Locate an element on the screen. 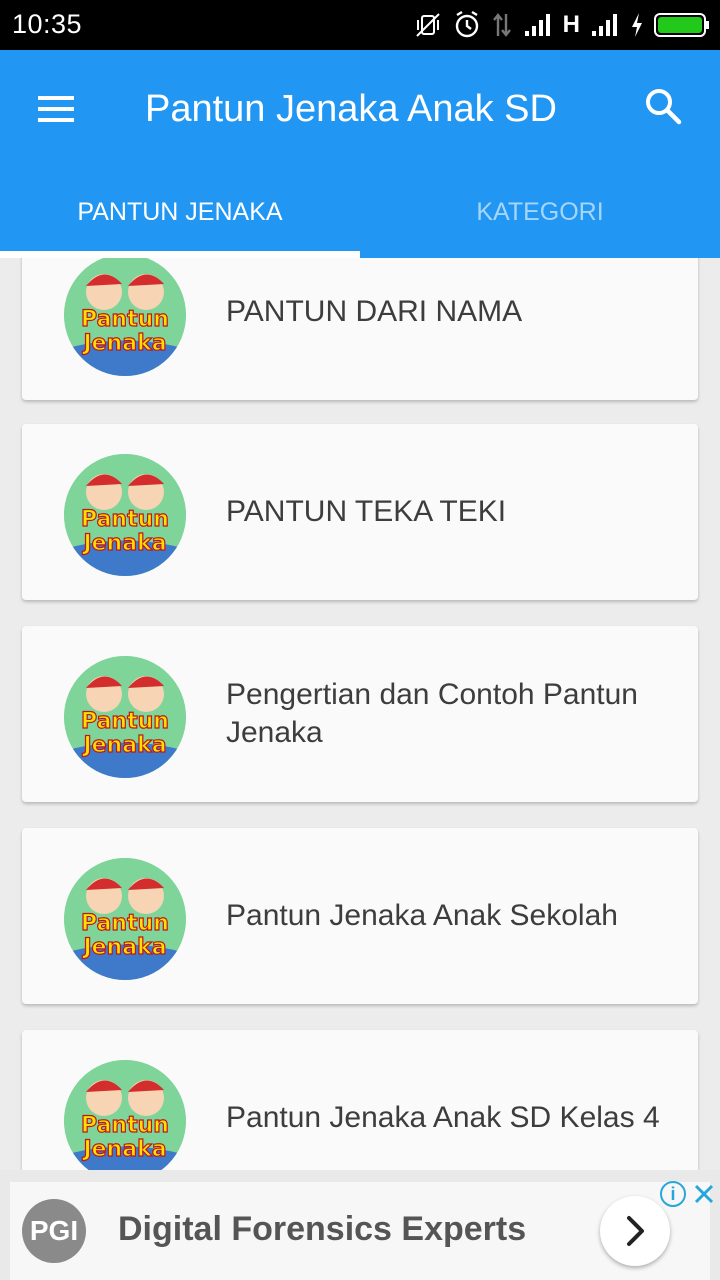 This screenshot has width=720, height=1280. ad-logo: PGI is located at coordinates (54, 1231).